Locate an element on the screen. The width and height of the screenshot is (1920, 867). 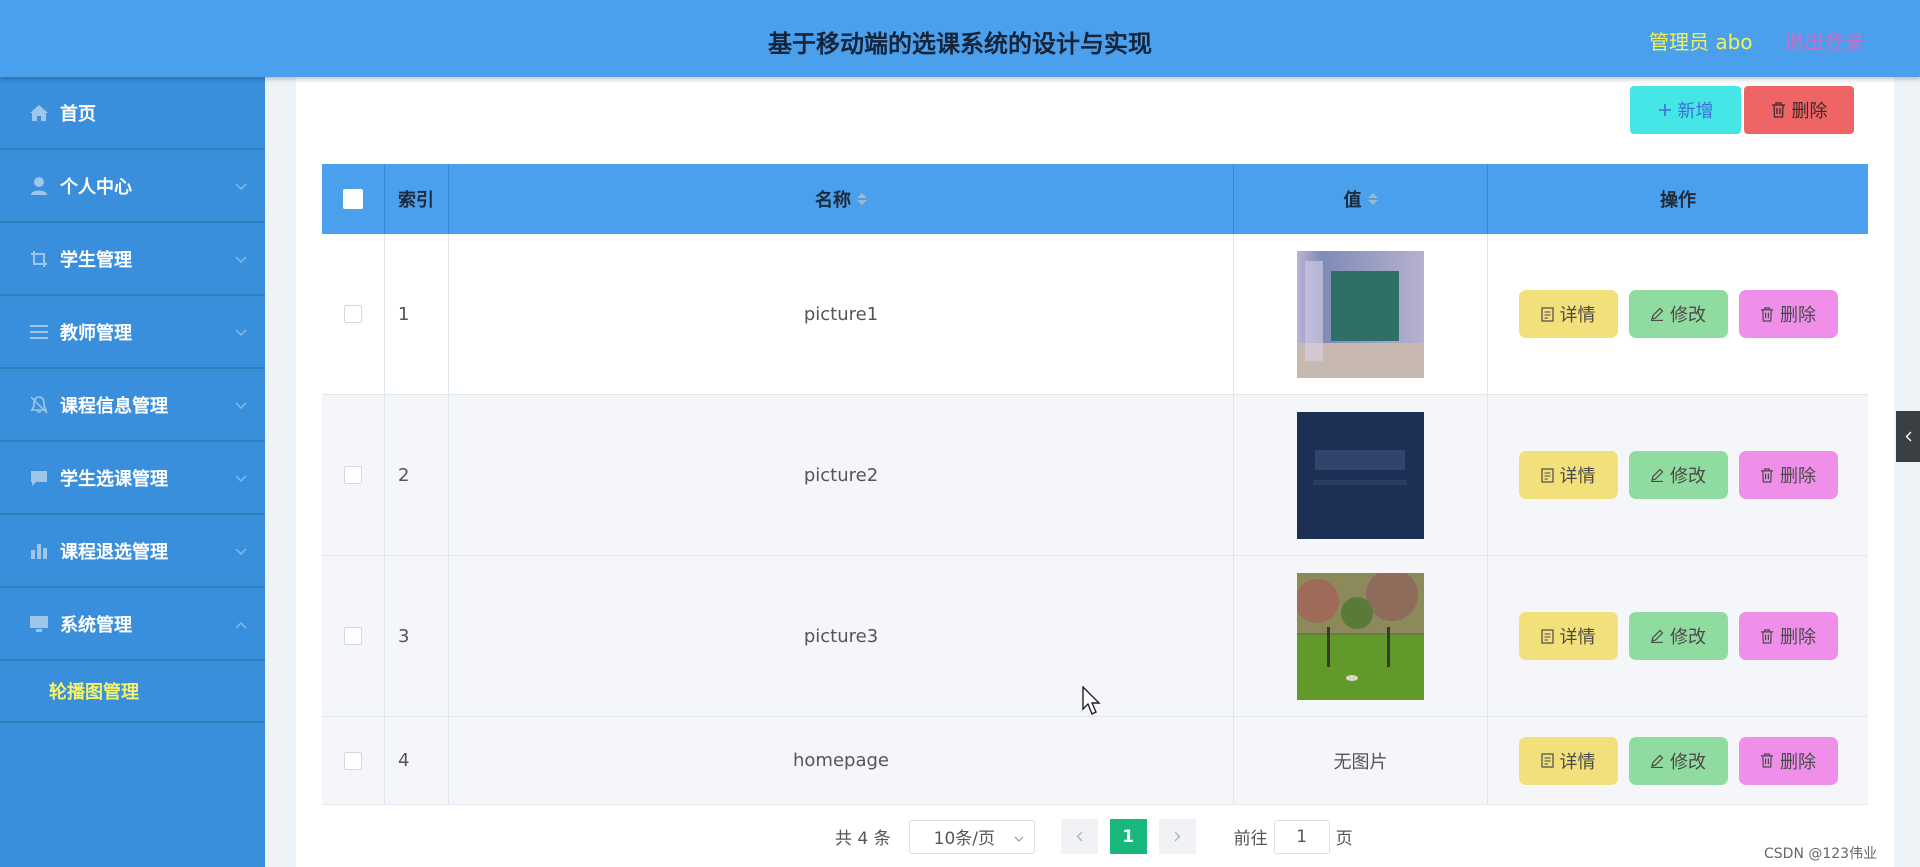
header-value: 值 is located at coordinates (1361, 199).